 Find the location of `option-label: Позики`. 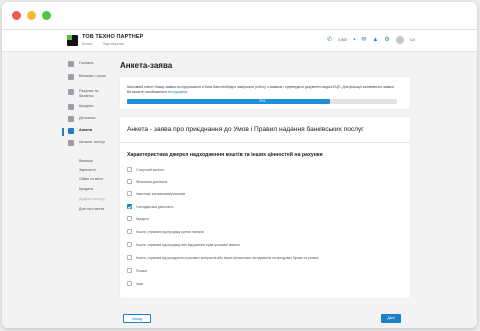

option-label: Позики is located at coordinates (141, 270).